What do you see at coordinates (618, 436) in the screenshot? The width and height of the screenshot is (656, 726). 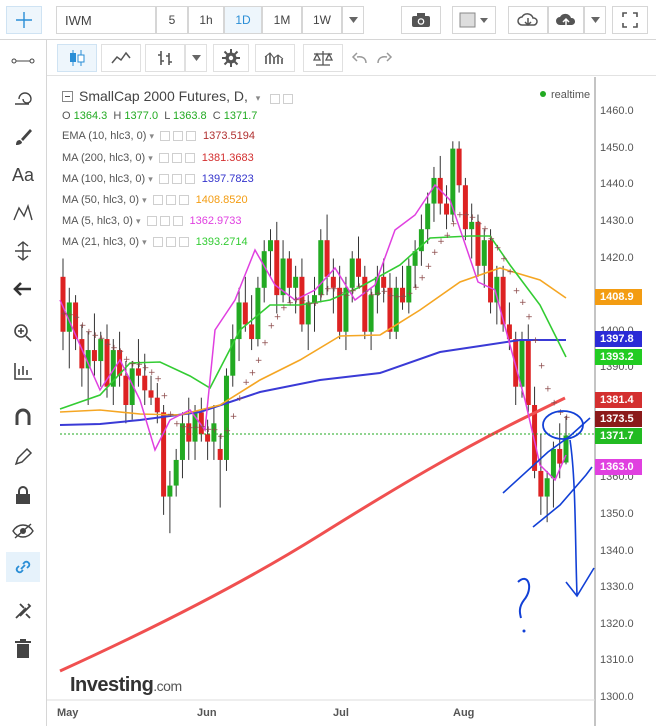 I see `price-tag: 1371.7` at bounding box center [618, 436].